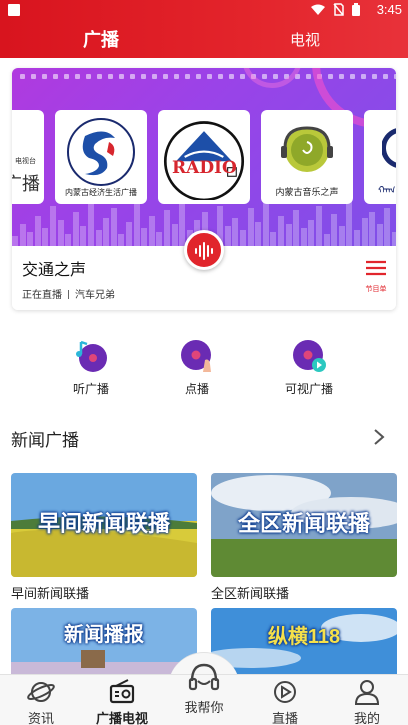 The height and width of the screenshot is (725, 408). What do you see at coordinates (101, 157) in the screenshot?
I see `station-card: 内蒙古经济生活广播` at bounding box center [101, 157].